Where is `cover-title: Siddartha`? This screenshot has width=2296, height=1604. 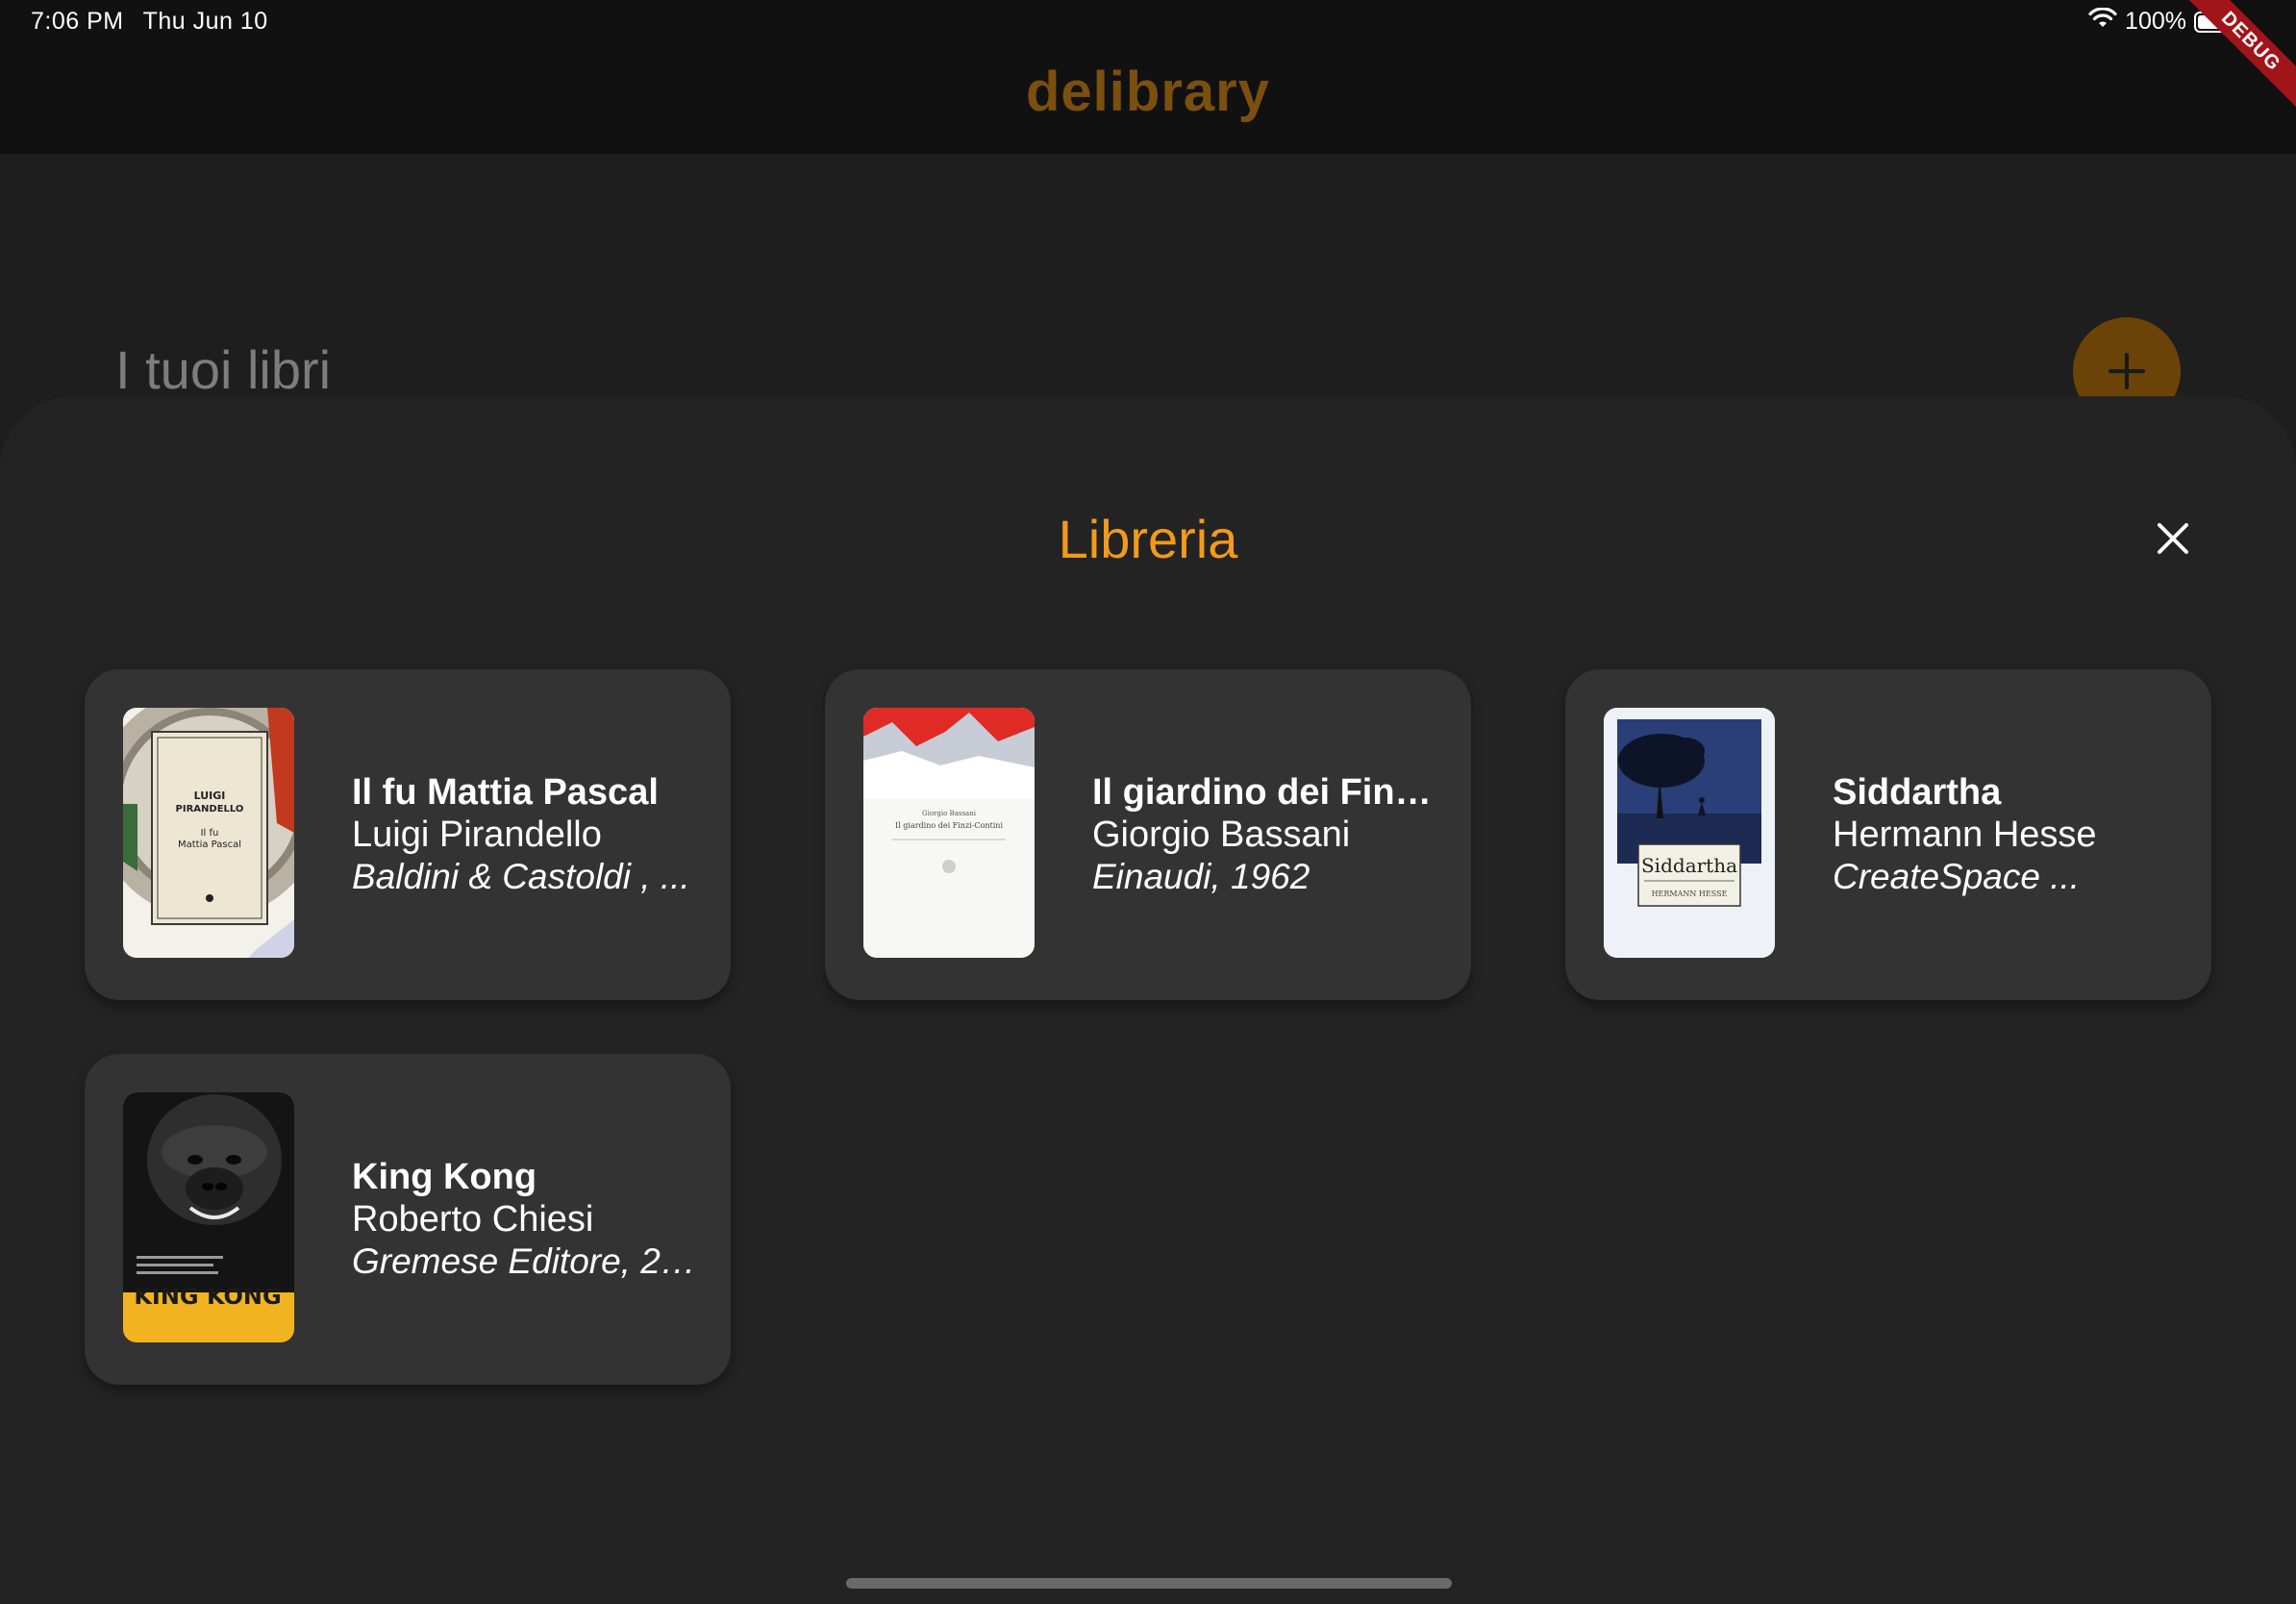
cover-title: Siddartha is located at coordinates (1689, 865).